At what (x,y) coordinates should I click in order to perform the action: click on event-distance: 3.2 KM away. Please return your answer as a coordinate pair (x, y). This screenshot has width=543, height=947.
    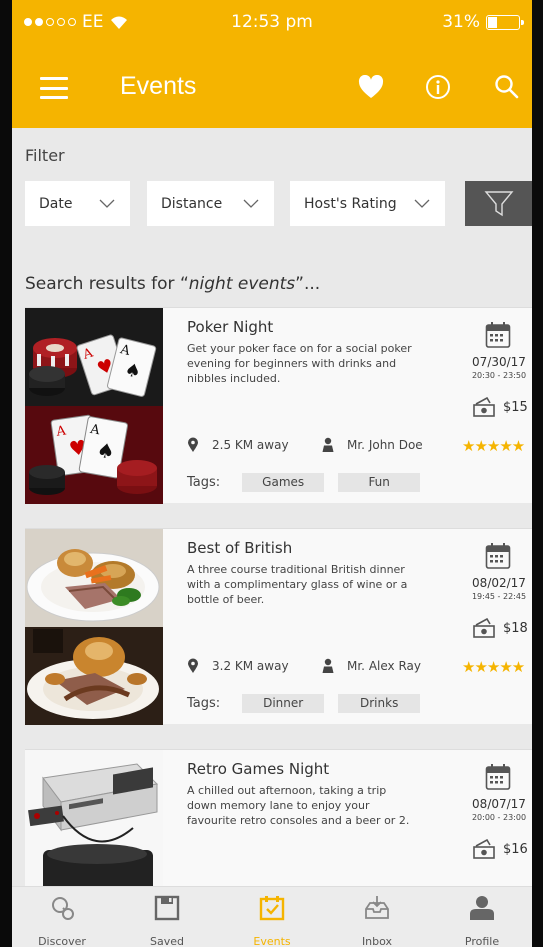
    Looking at the image, I should click on (238, 666).